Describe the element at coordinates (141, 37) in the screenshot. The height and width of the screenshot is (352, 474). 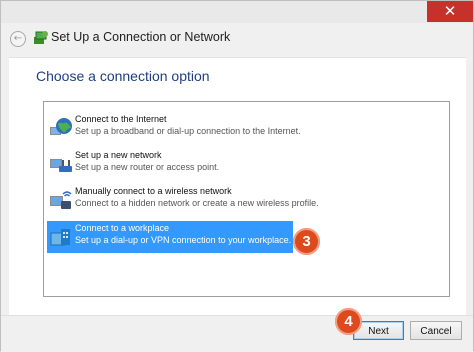
I see `window-title: Set Up a Connection or Network` at that location.